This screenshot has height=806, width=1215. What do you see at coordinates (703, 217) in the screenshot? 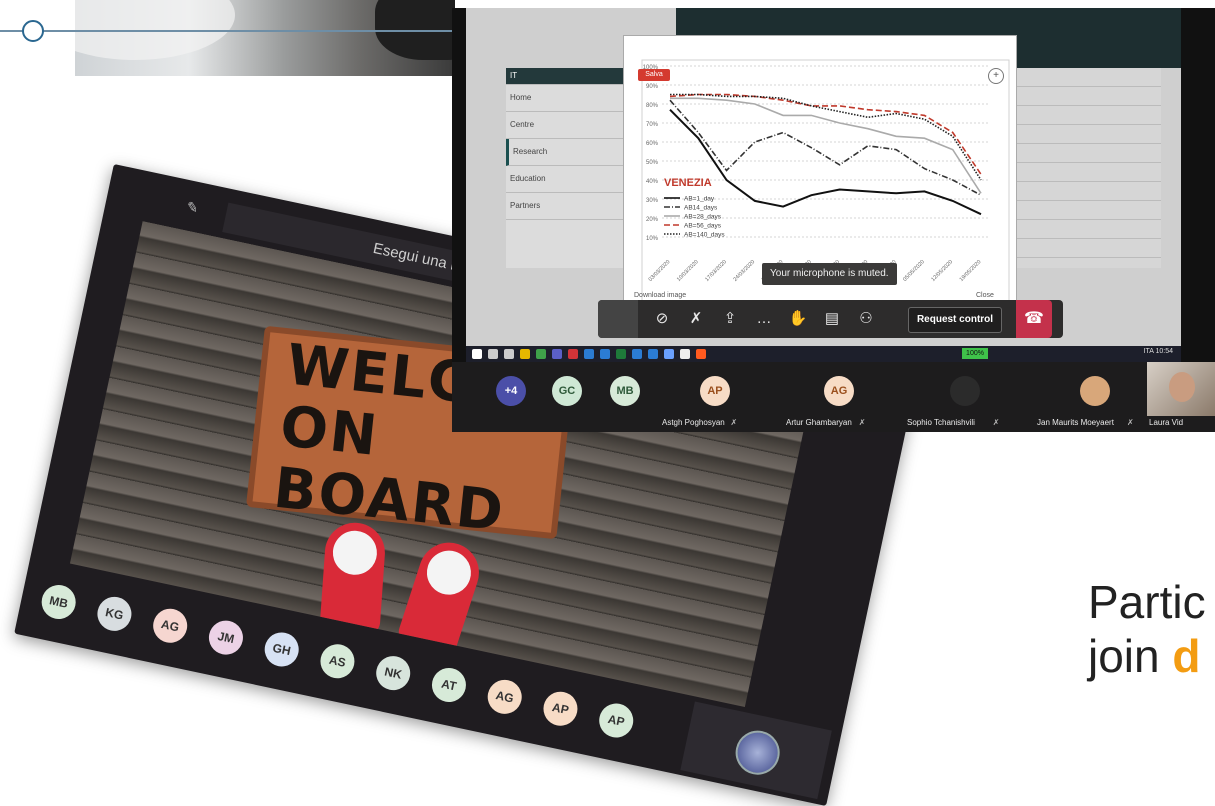
I see `legend-entry: AB=28_days` at bounding box center [703, 217].